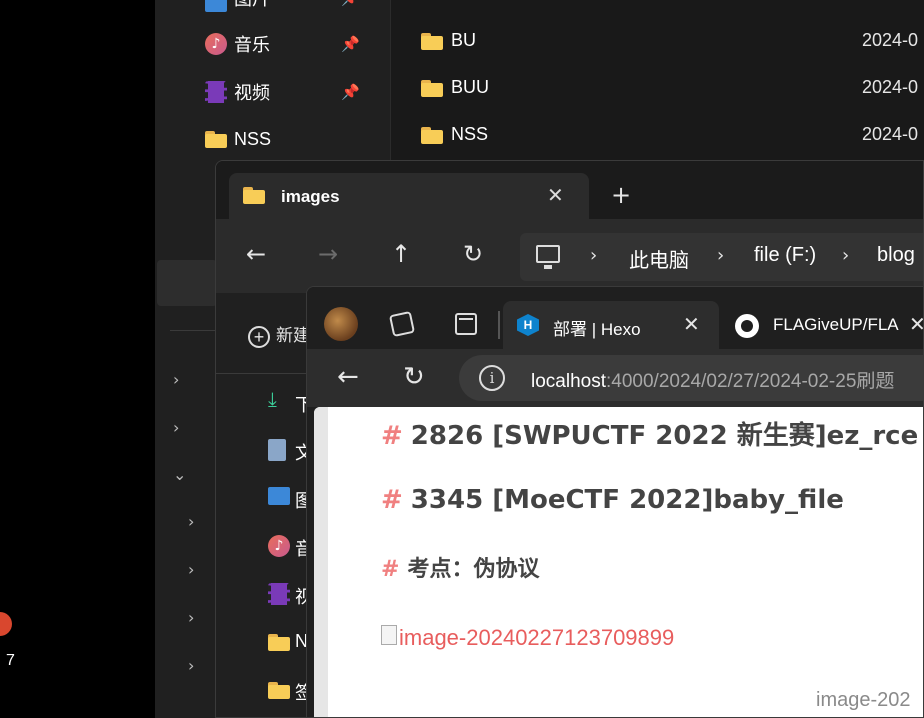  What do you see at coordinates (321, 562) in the screenshot?
I see `page-gutter` at bounding box center [321, 562].